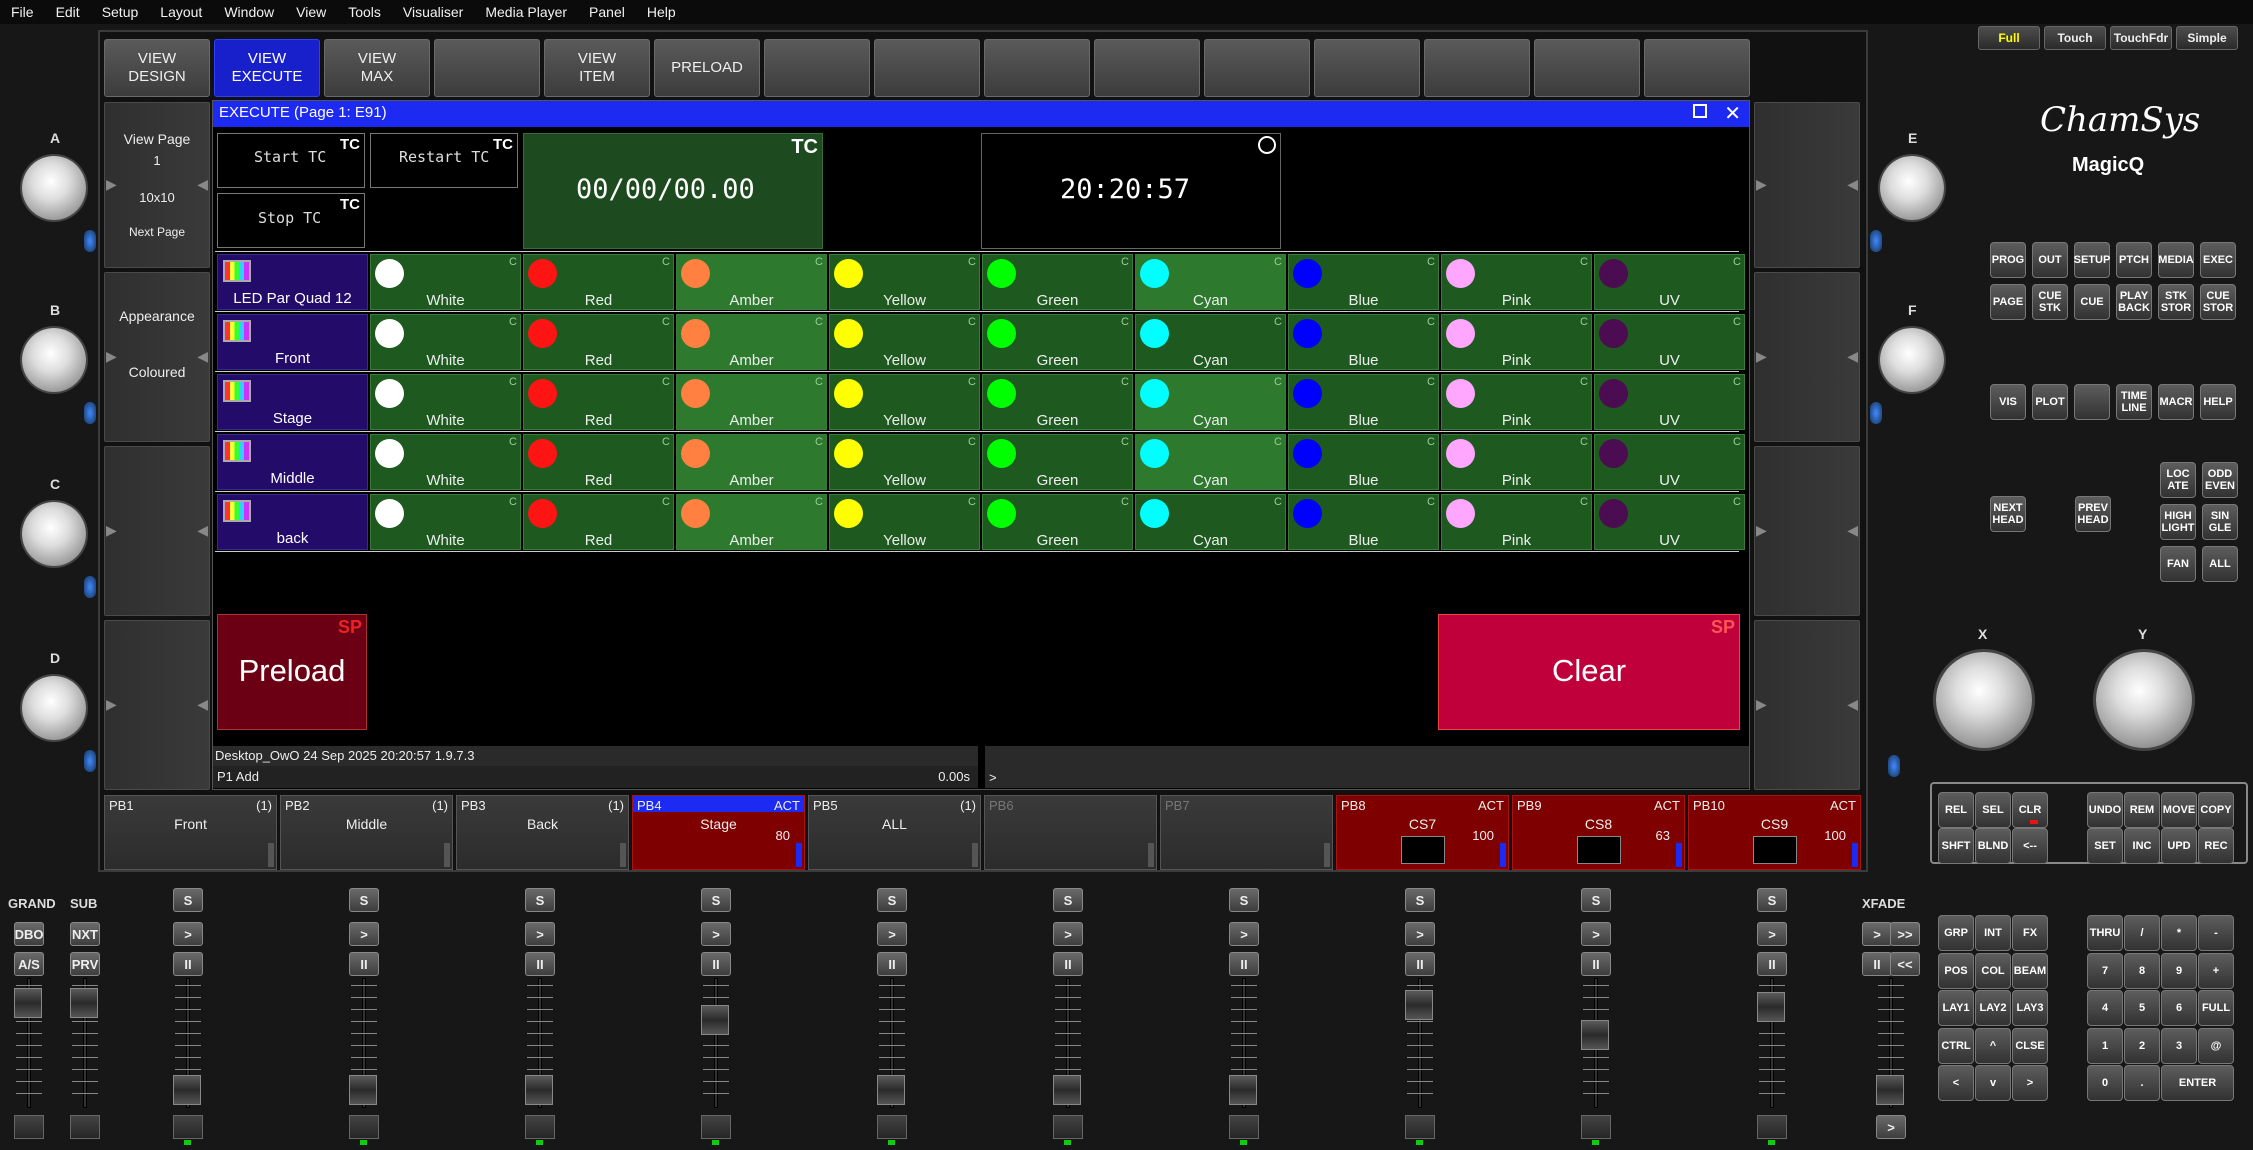 The height and width of the screenshot is (1150, 2253). Describe the element at coordinates (2008, 260) in the screenshot. I see `key-r1-0: PROG` at that location.